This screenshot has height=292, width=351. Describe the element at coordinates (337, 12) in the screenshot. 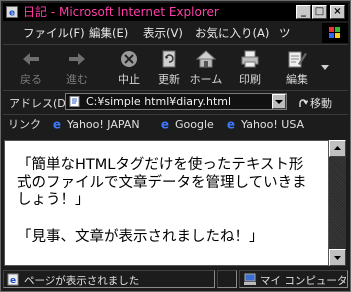

I see `close-button: ×` at that location.